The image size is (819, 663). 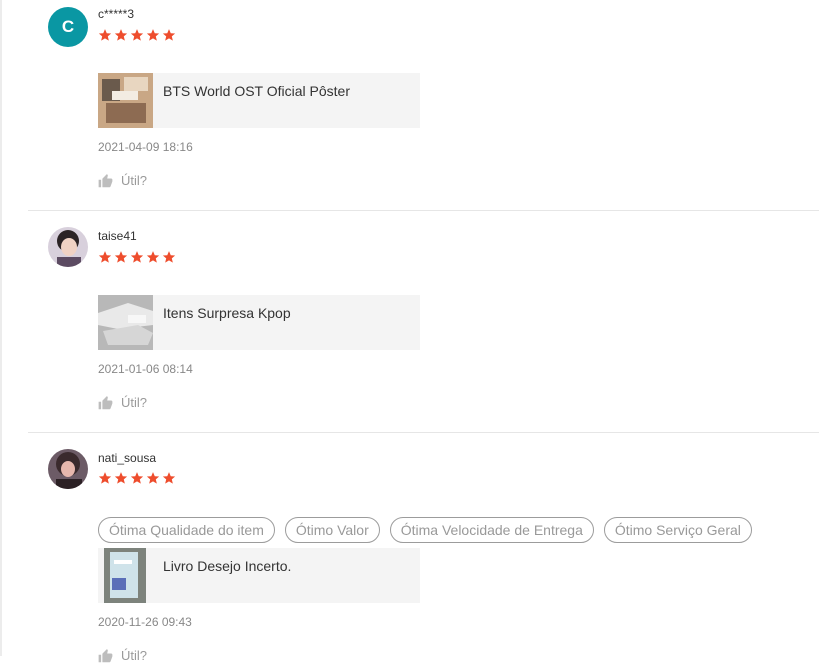 What do you see at coordinates (256, 91) in the screenshot?
I see `product-name: BTS World OST Oficial Pôster` at bounding box center [256, 91].